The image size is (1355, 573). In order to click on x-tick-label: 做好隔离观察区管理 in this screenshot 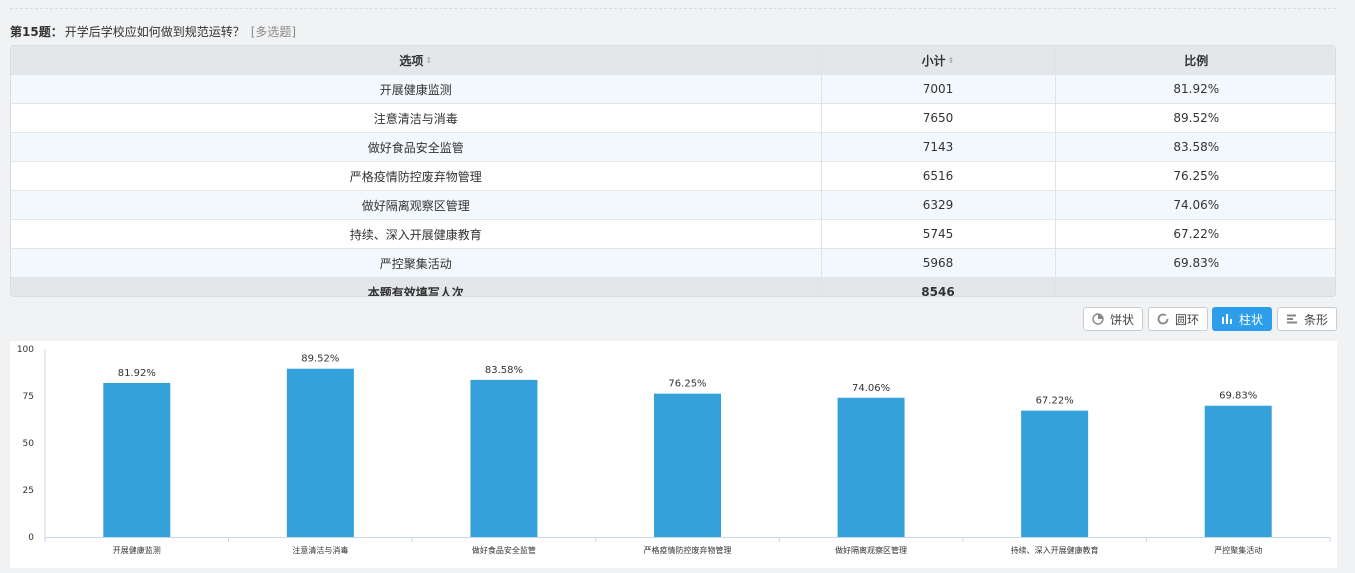, I will do `click(871, 550)`.